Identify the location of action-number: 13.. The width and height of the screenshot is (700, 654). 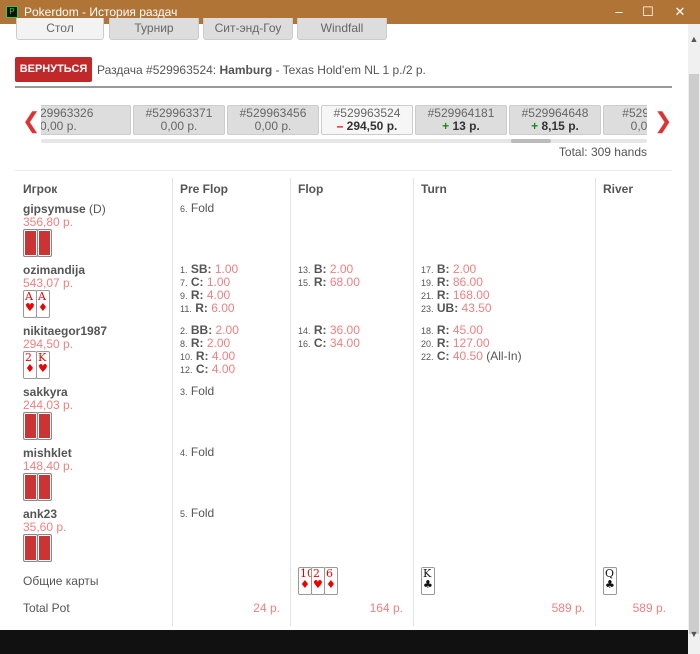
(304, 270).